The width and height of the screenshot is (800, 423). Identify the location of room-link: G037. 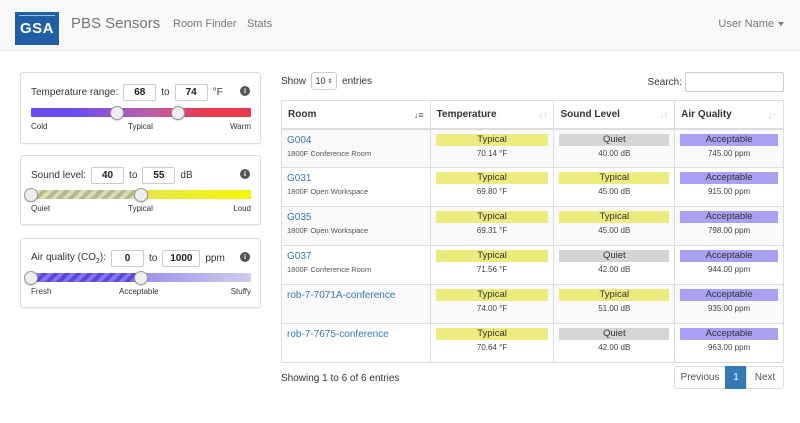
(356, 256).